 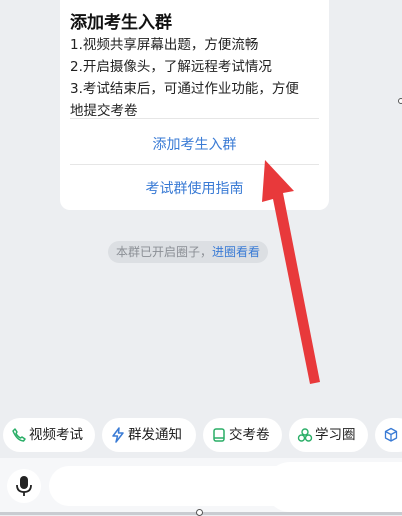 I want to click on microphone-icon, so click(x=24, y=486).